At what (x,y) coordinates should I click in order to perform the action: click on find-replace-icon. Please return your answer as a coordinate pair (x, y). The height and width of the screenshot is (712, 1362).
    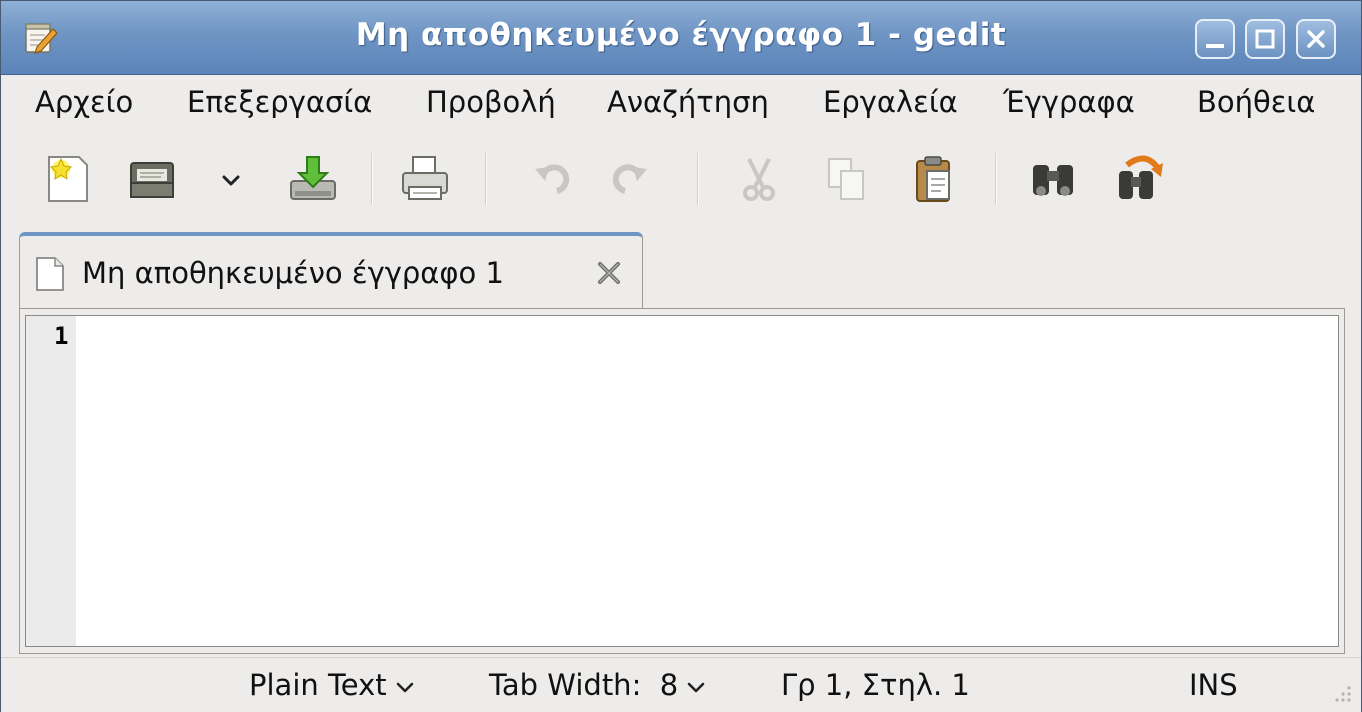
    Looking at the image, I should click on (1141, 177).